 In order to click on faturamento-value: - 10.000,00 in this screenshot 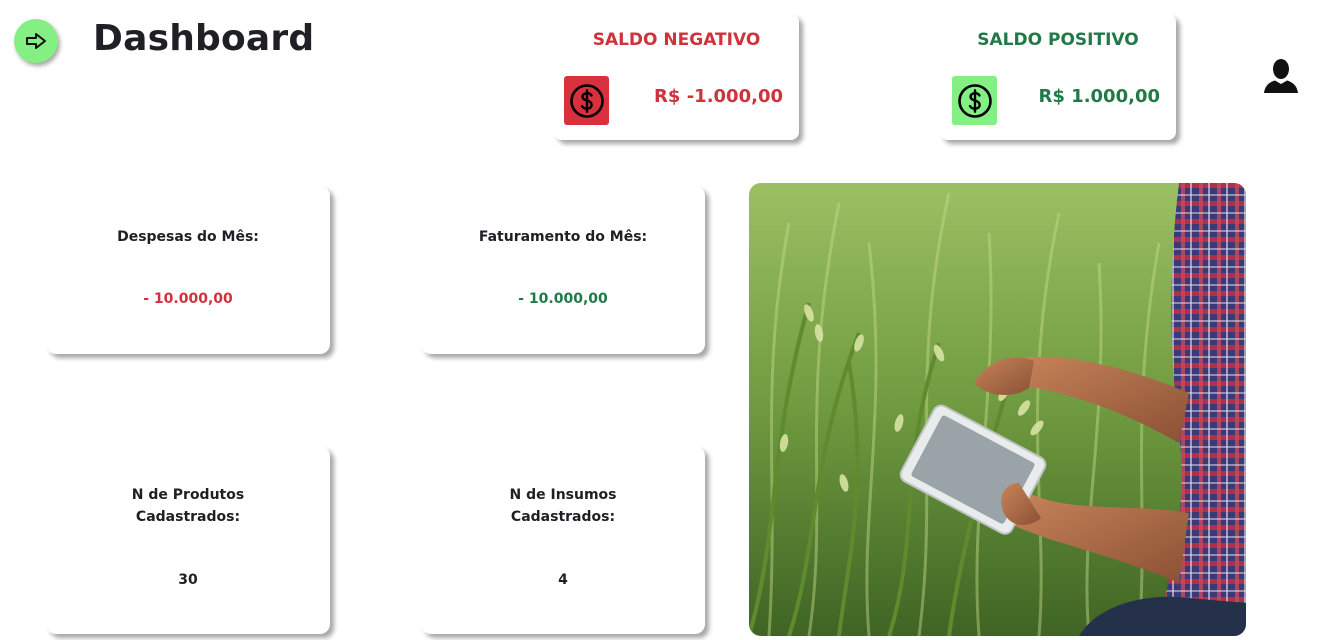, I will do `click(563, 299)`.